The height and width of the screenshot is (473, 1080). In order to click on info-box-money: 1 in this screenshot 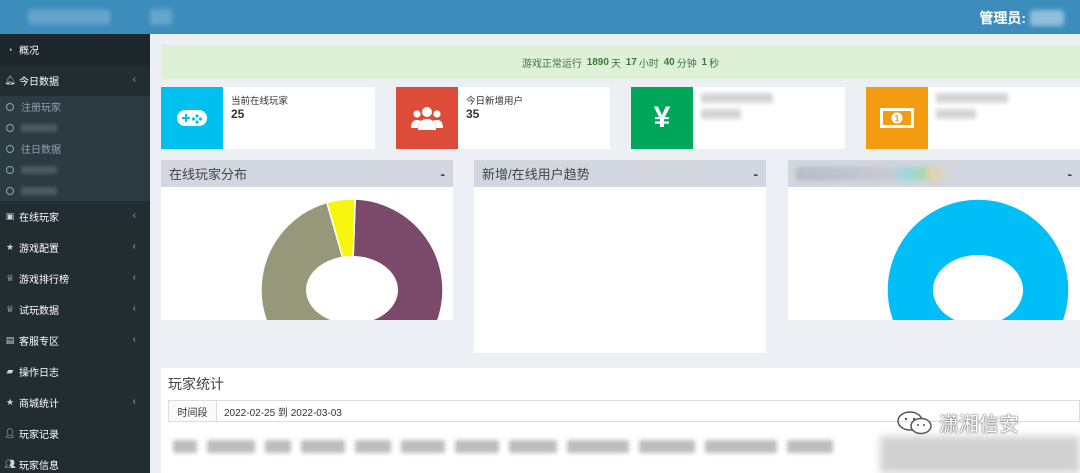, I will do `click(973, 118)`.